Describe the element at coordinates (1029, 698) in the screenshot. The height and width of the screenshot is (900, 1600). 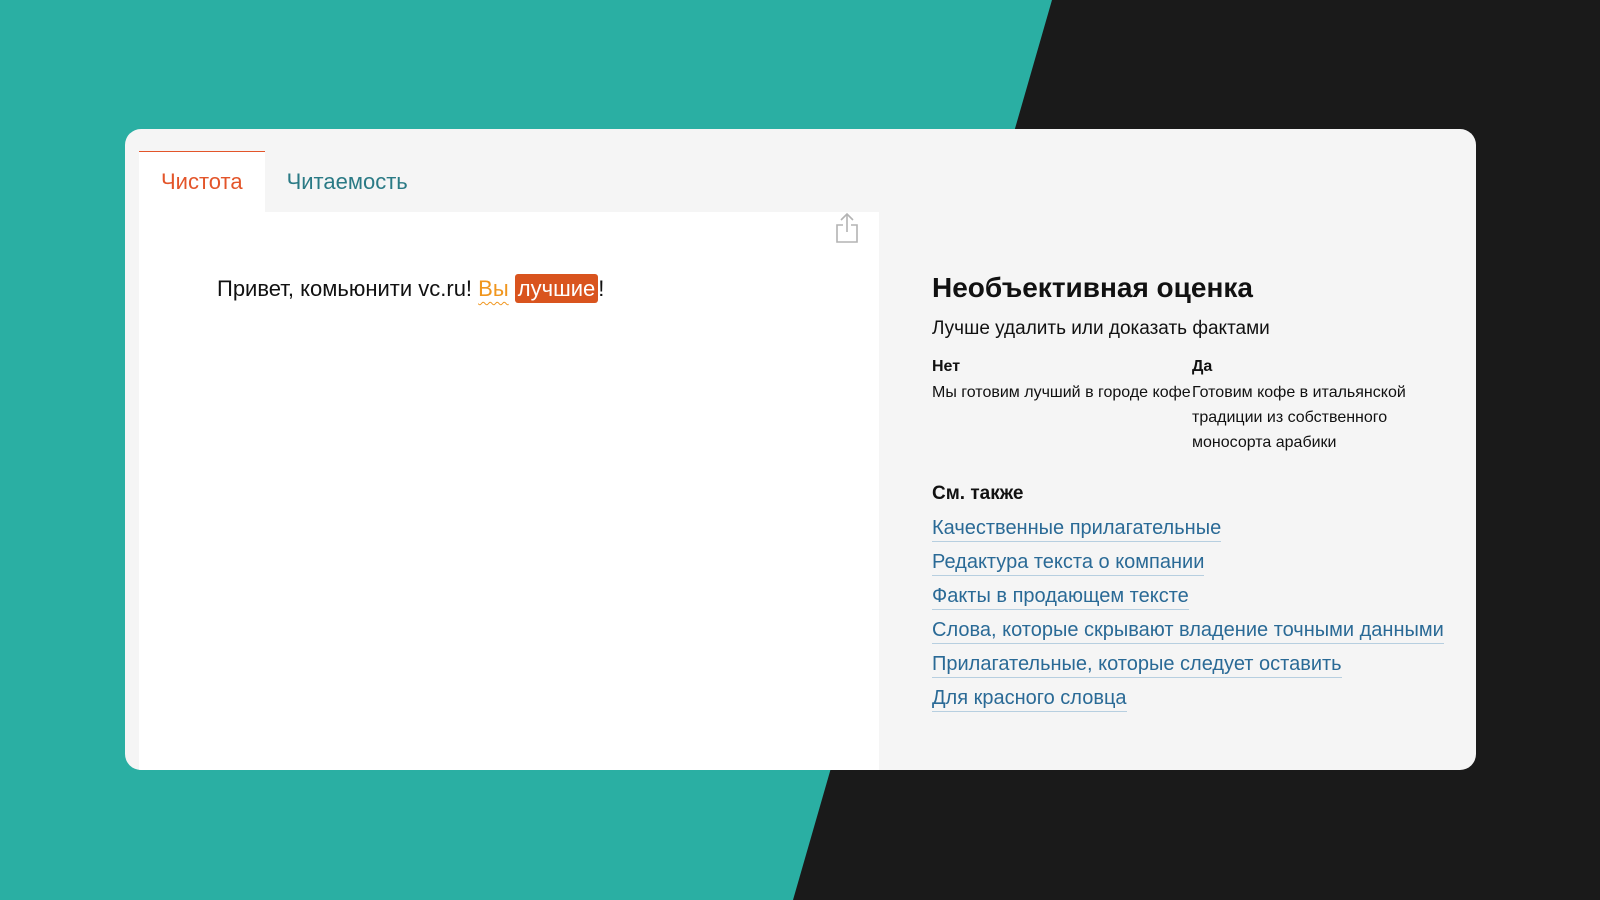
I see `link-for-a-catchword: Для красного словца` at that location.